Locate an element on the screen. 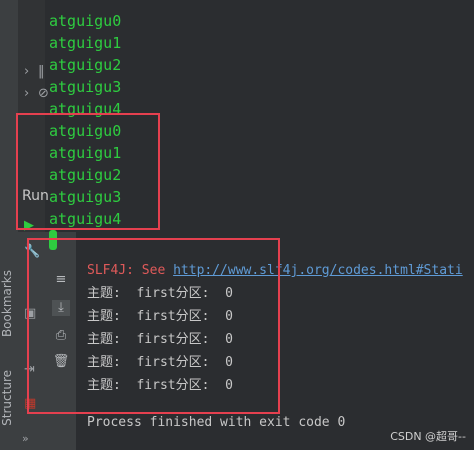 The width and height of the screenshot is (474, 450). output-line: atguigu2 is located at coordinates (85, 65).